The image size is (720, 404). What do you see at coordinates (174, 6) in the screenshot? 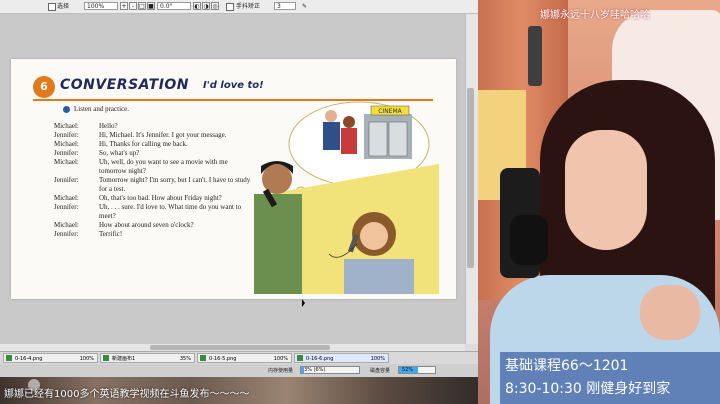
I see `rotation-input: 0.0°` at bounding box center [174, 6].